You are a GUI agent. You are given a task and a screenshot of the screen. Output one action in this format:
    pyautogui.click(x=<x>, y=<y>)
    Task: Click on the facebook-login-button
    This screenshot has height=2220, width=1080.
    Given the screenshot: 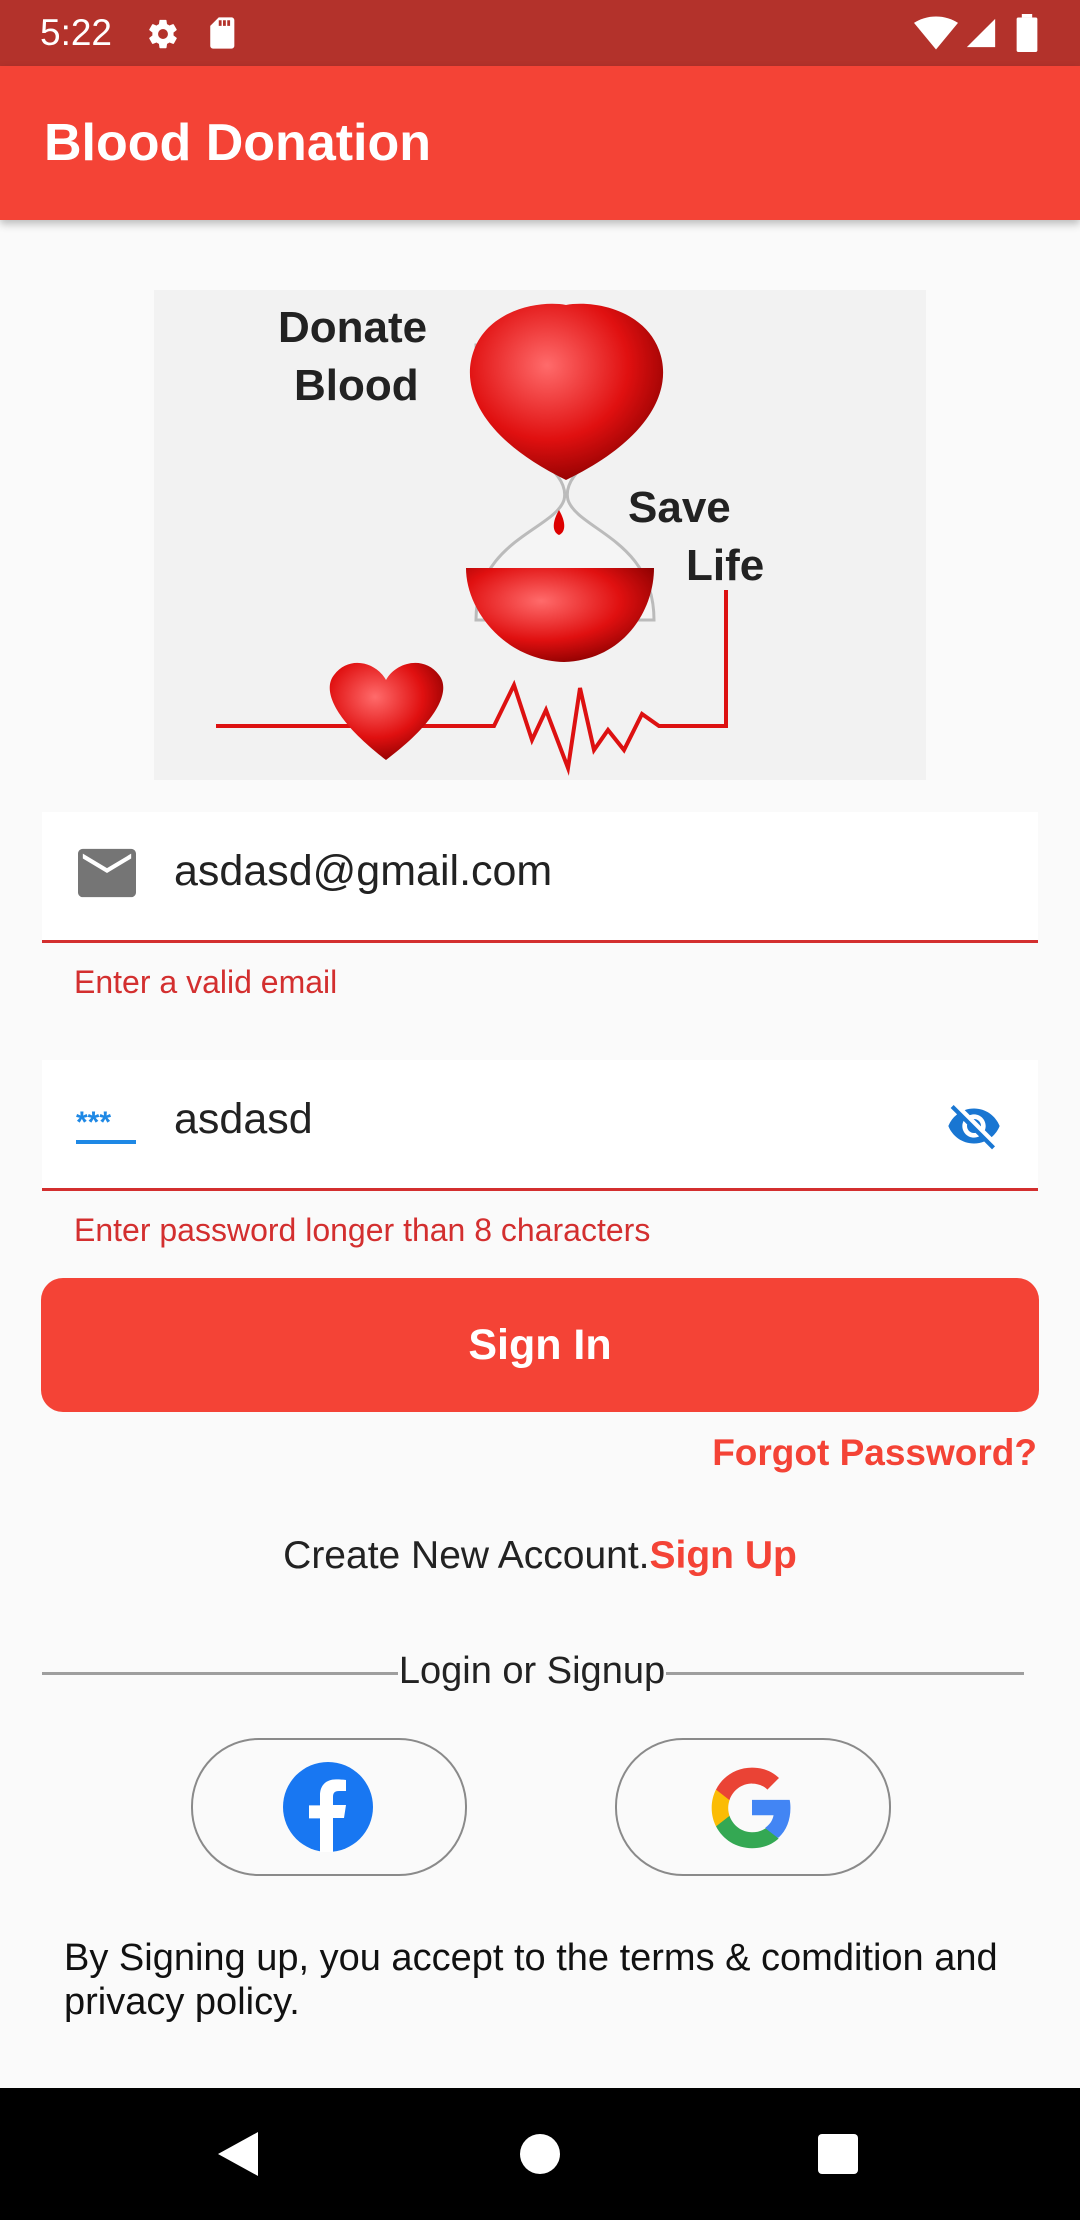 What is the action you would take?
    pyautogui.click(x=329, y=1807)
    